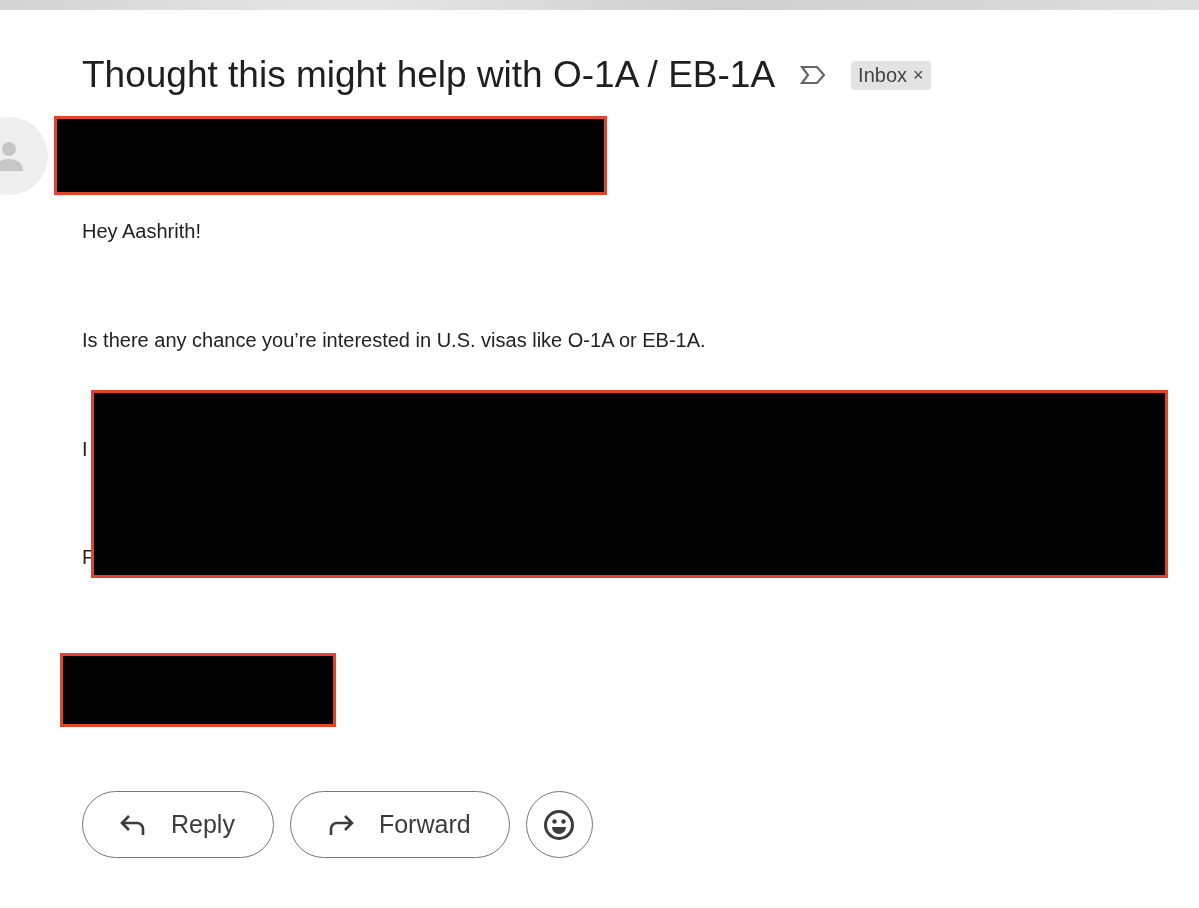 The height and width of the screenshot is (908, 1199). I want to click on body-text: Hey Aashrith!, so click(142, 231).